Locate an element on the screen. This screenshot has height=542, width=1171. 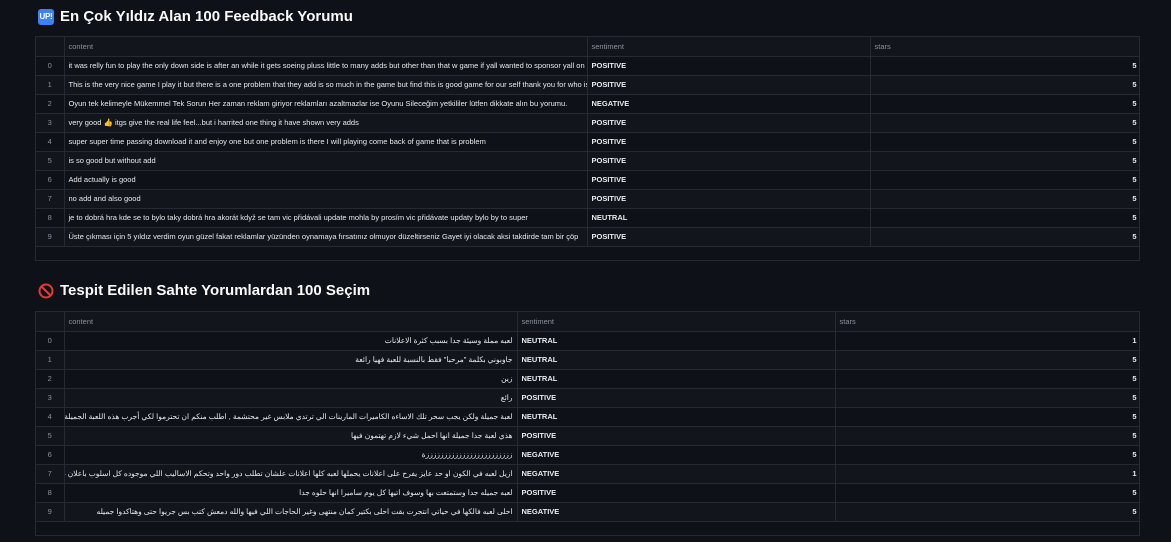
content-cell: زين is located at coordinates (291, 379).